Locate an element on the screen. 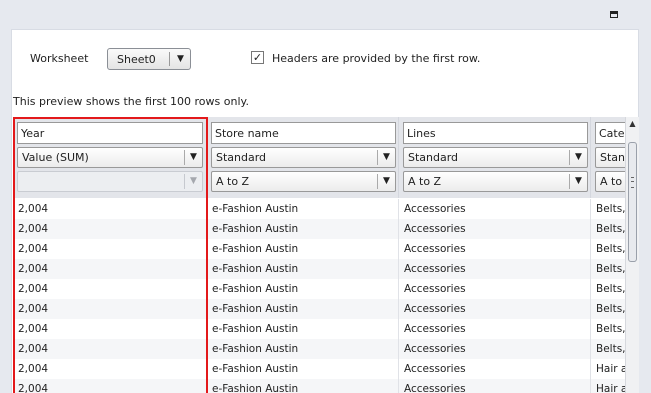 The image size is (651, 393). worksheet-select: Sheet0 ▼ is located at coordinates (149, 59).